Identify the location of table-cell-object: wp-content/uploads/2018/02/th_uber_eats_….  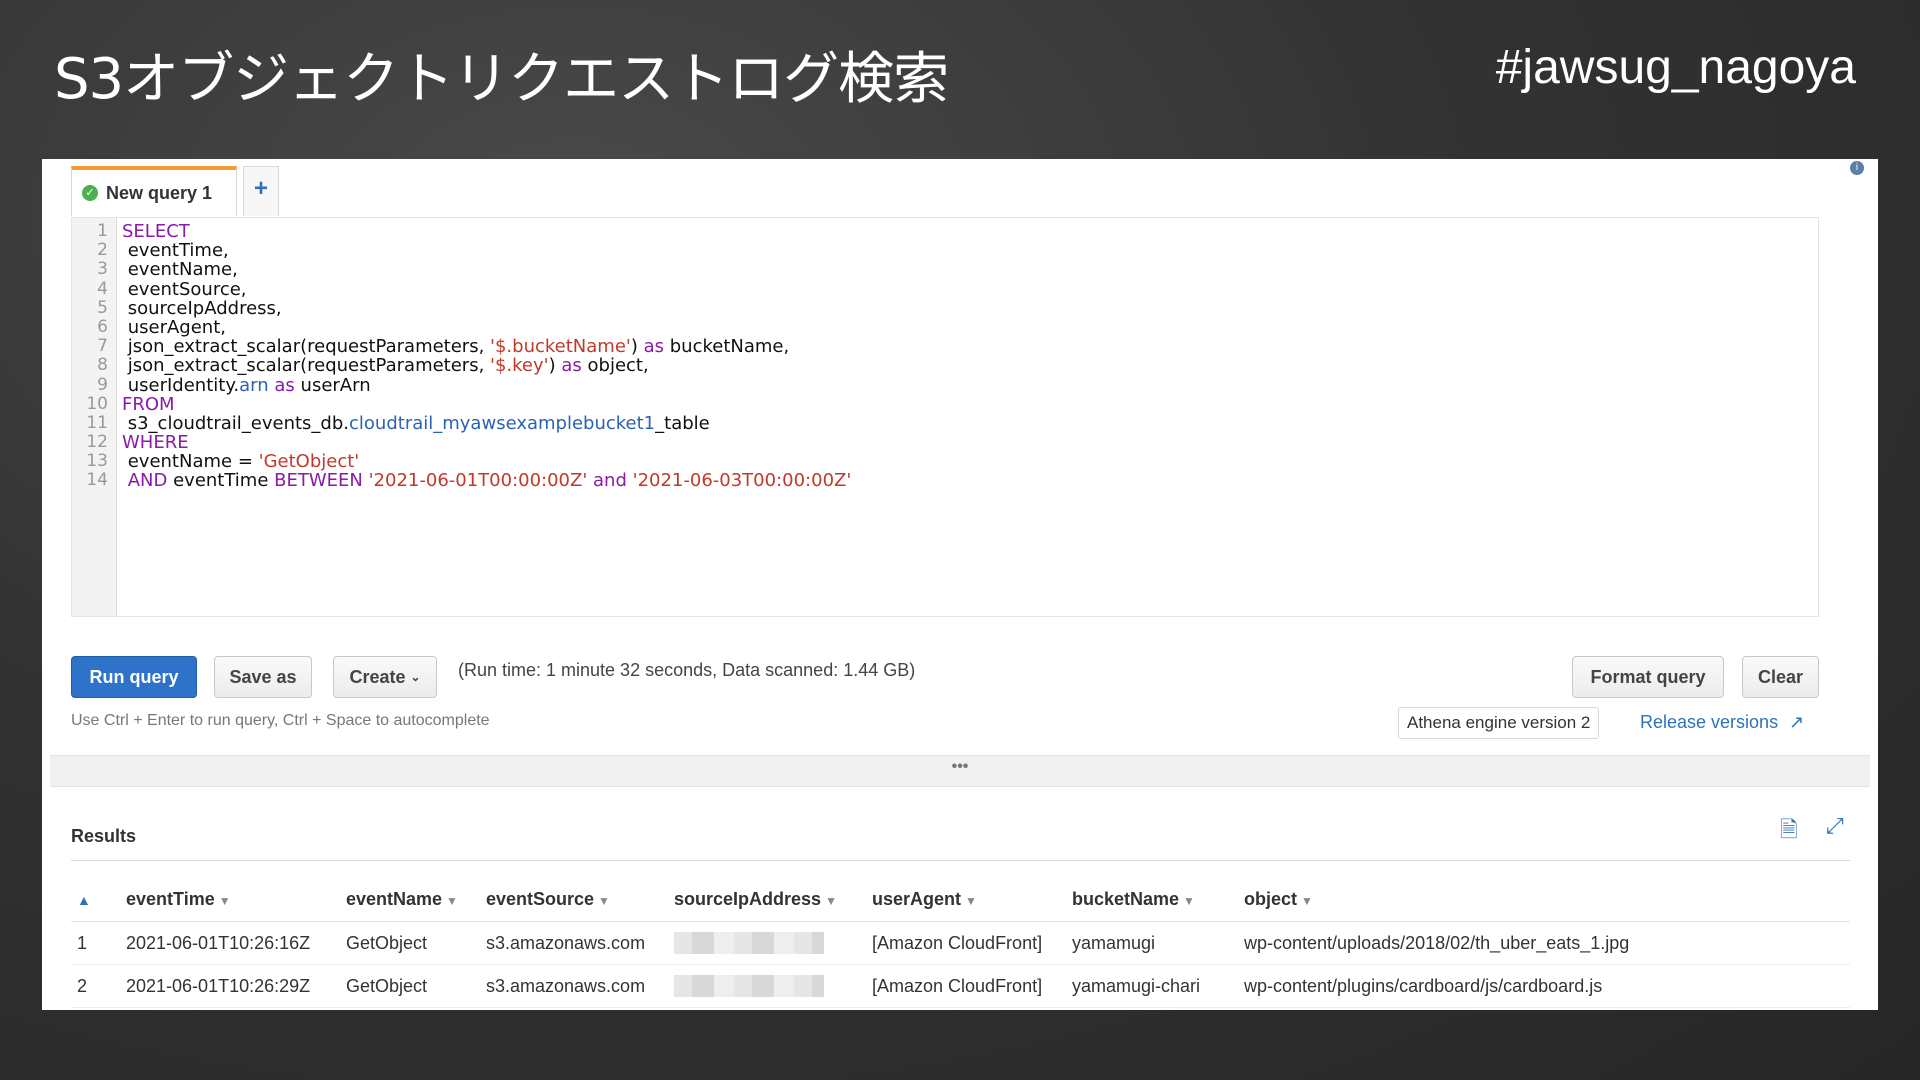
(1547, 943).